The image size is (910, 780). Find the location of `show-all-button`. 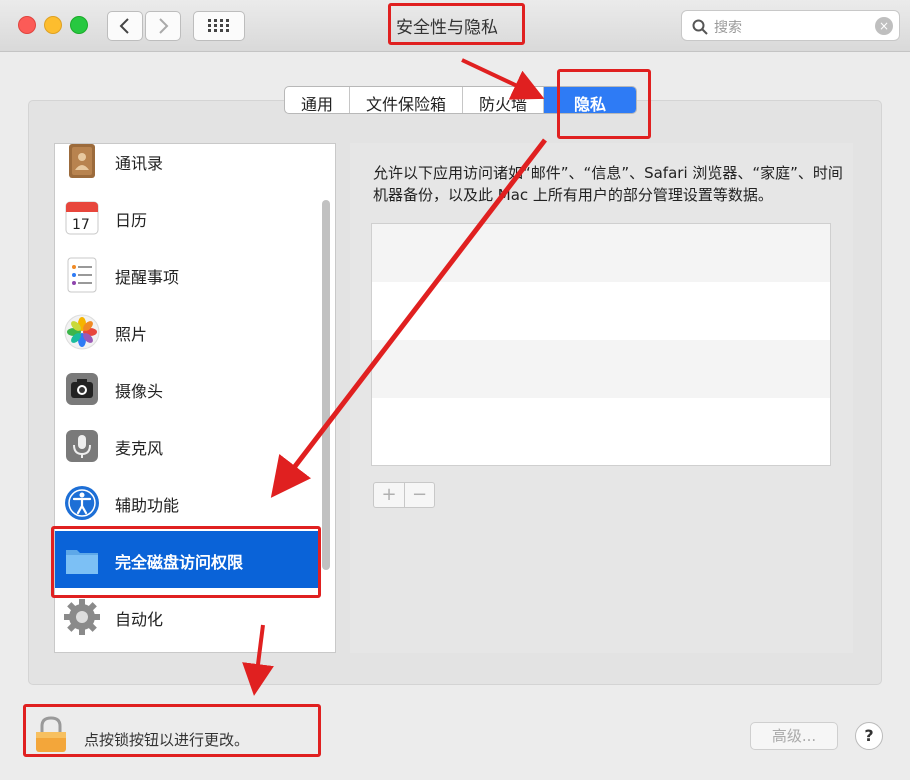

show-all-button is located at coordinates (219, 26).